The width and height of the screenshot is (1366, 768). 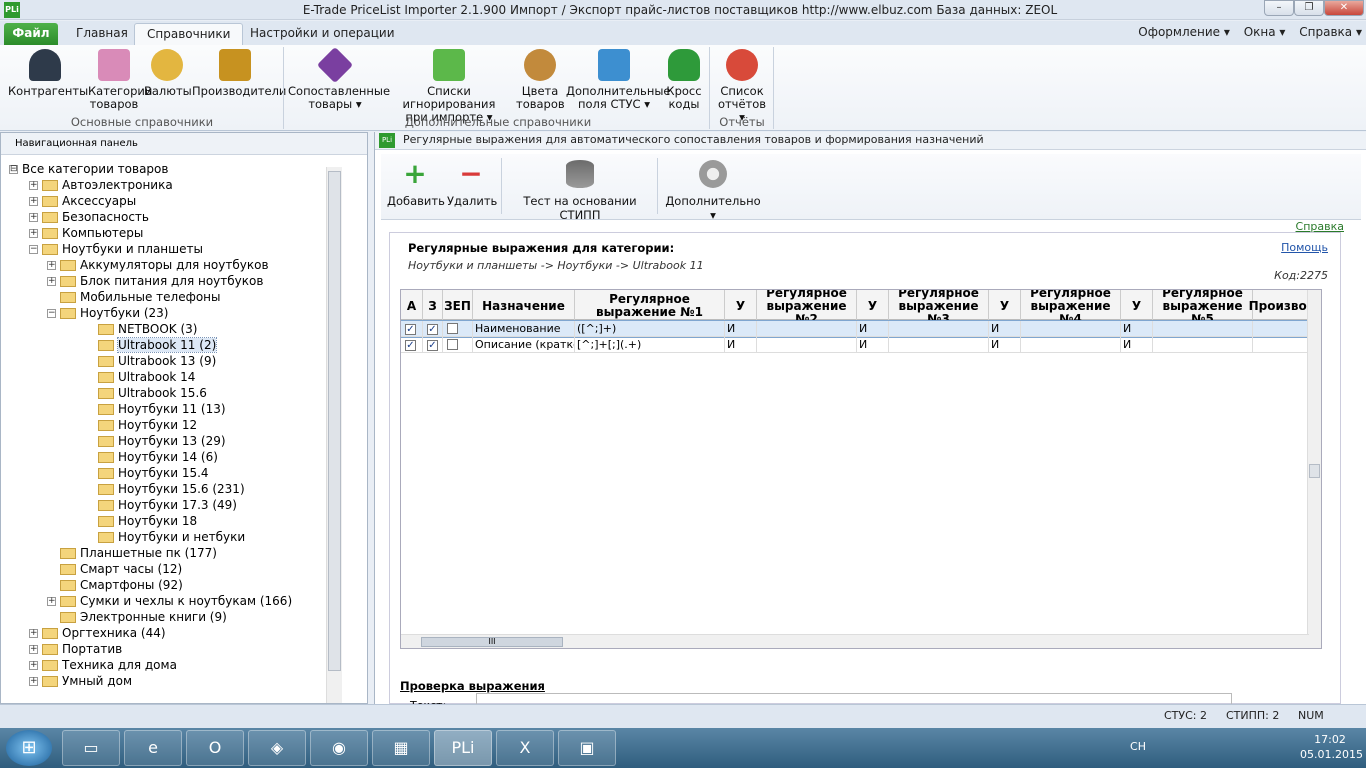 I want to click on clock: 17:02 05.01.2015, so click(x=1331, y=747).